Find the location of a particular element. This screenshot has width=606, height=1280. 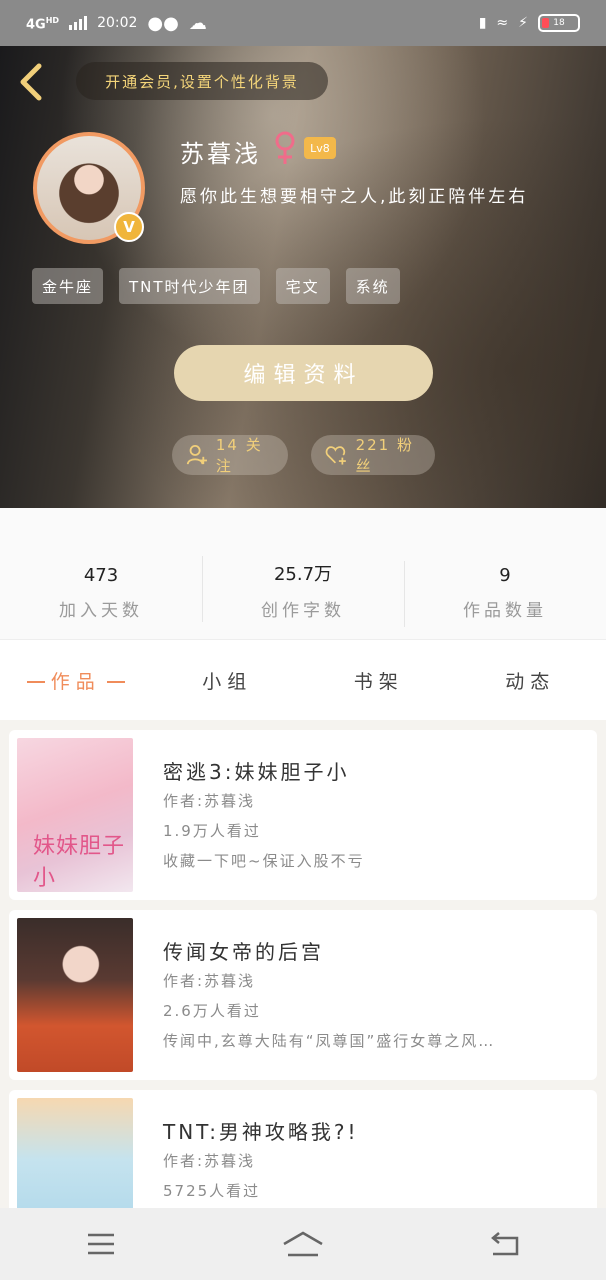

tab-label: 作品 is located at coordinates (75, 681).